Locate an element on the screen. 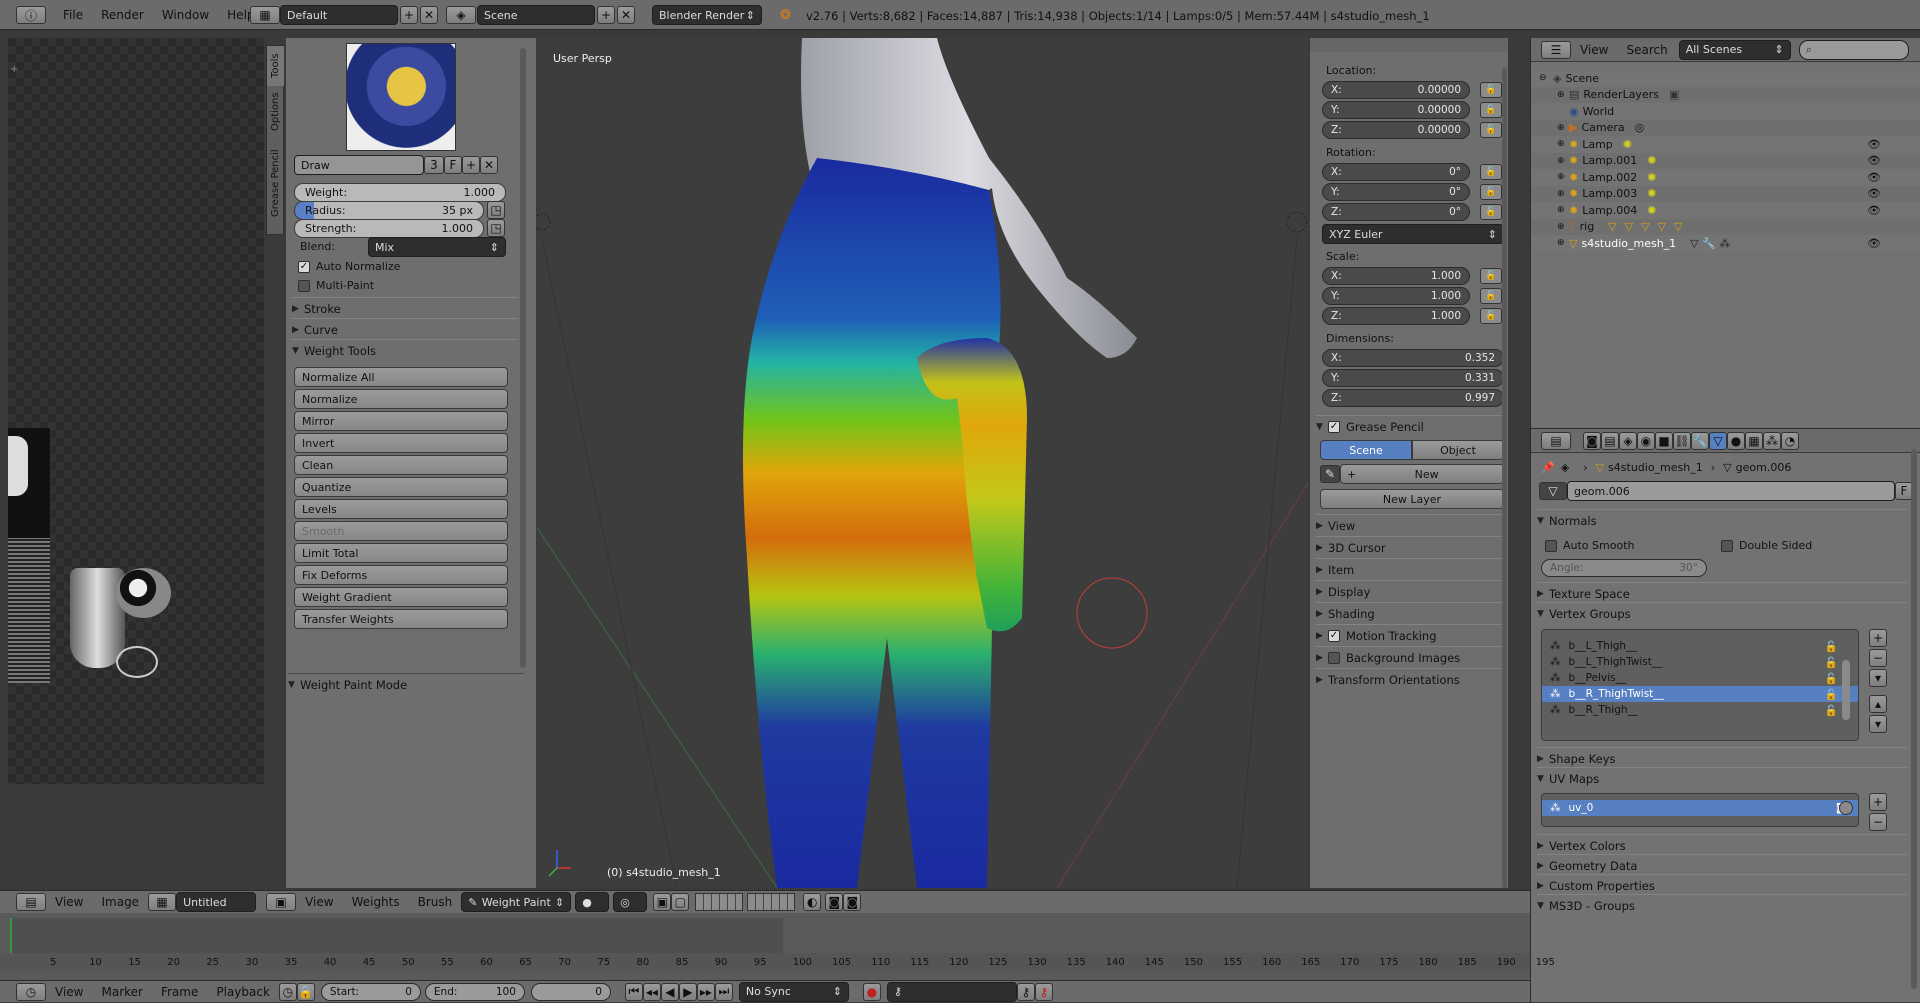 This screenshot has height=1003, width=1920. vertex-group-item-selected: ⁂ b__R_ThighTwist__ 🔓 is located at coordinates (1700, 694).